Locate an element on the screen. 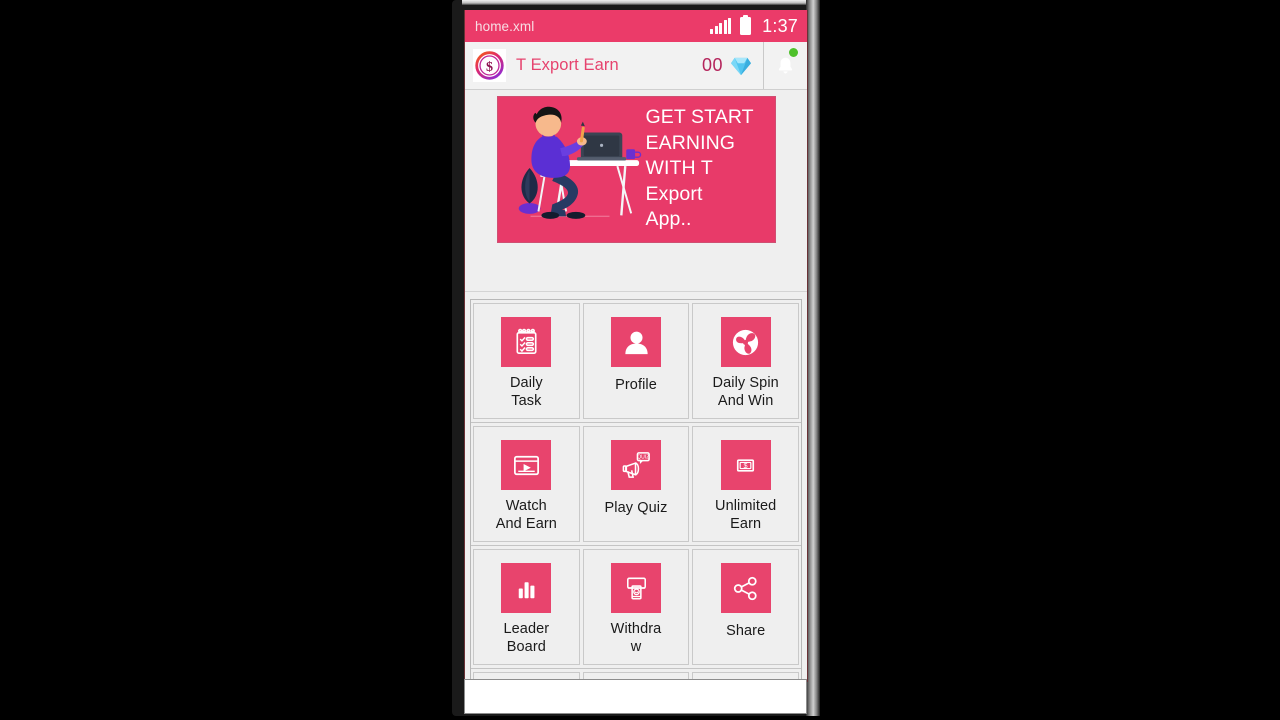 Image resolution: width=1280 pixels, height=720 pixels. tile-label: Play Quiz is located at coordinates (636, 508).